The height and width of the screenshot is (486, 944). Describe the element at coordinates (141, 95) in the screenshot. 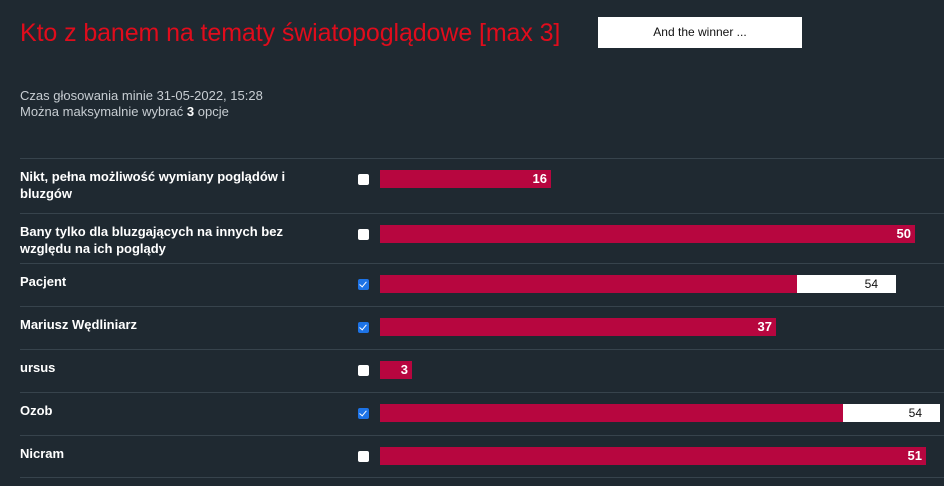

I see `deadline-text: Czas głosowania minie 31-05-2022, 15:28` at that location.